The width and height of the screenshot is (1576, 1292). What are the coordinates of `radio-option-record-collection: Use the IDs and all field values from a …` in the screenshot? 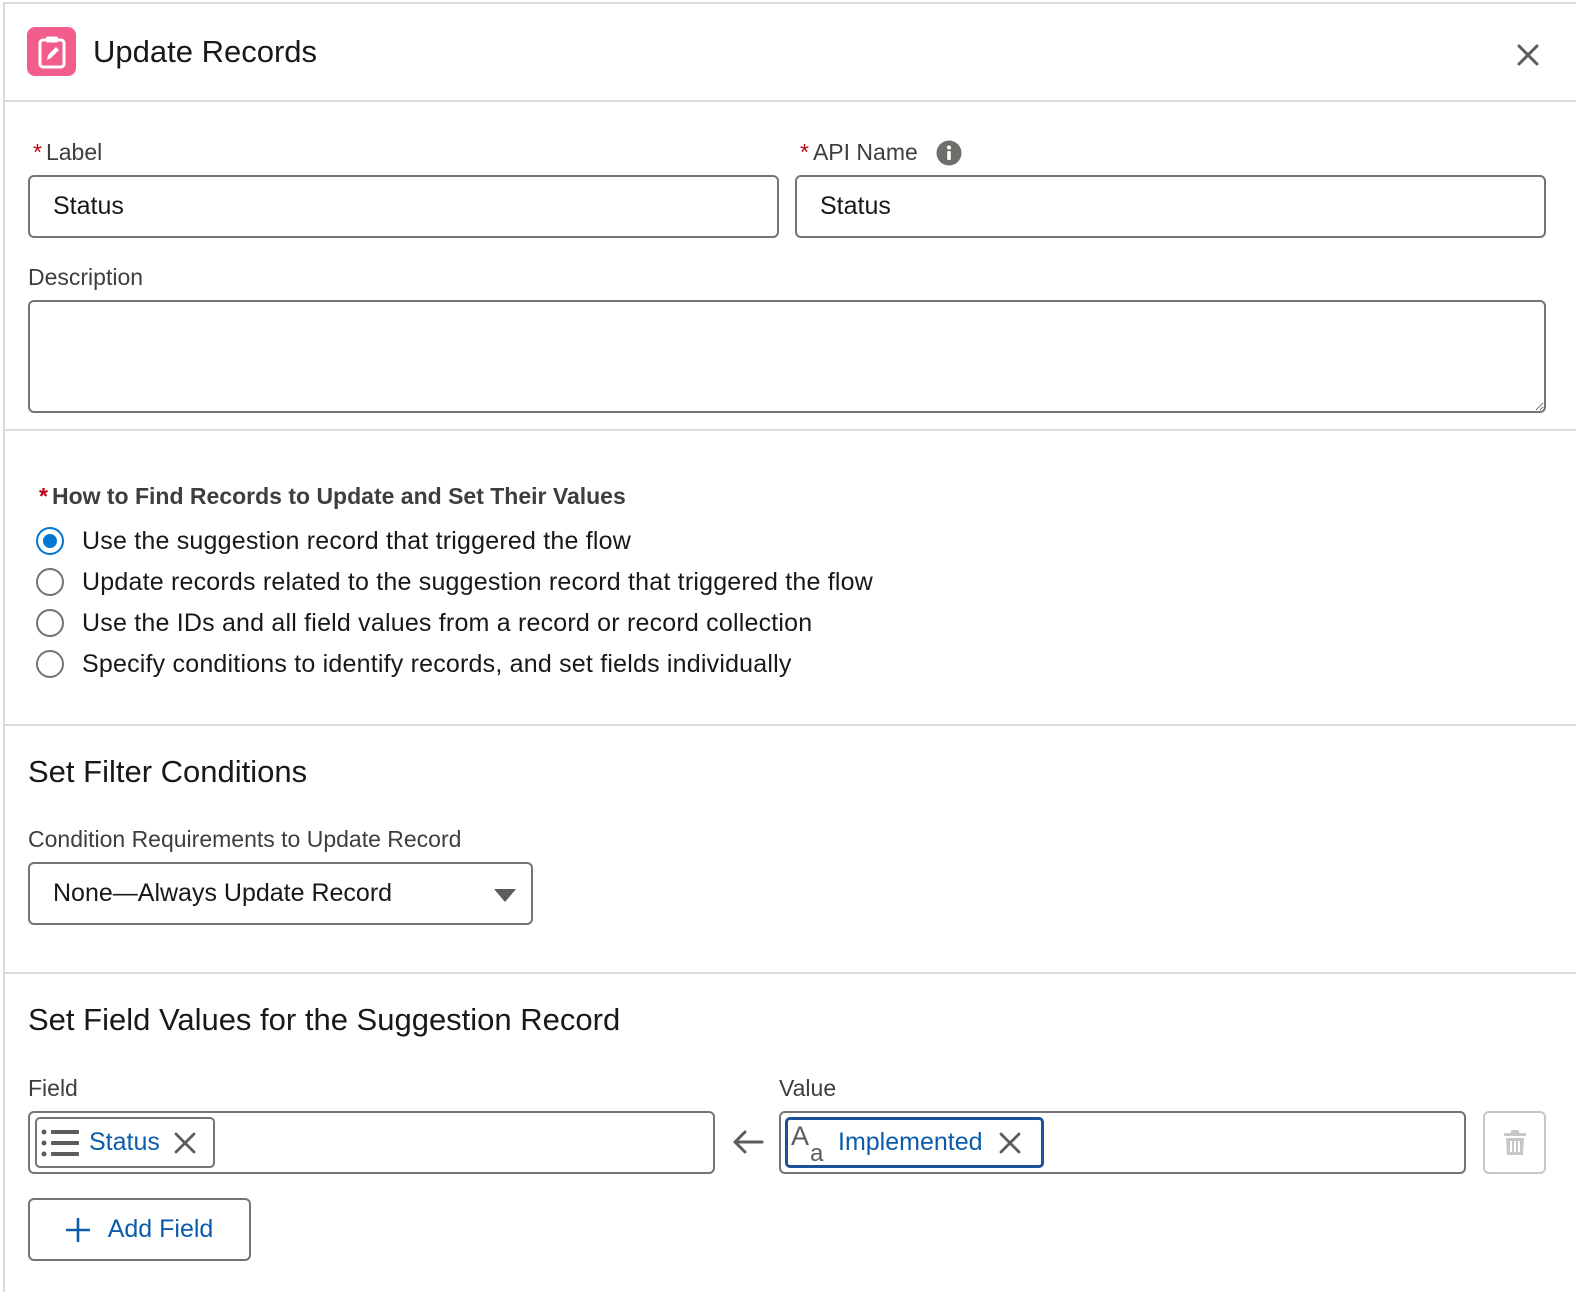 It's located at (454, 623).